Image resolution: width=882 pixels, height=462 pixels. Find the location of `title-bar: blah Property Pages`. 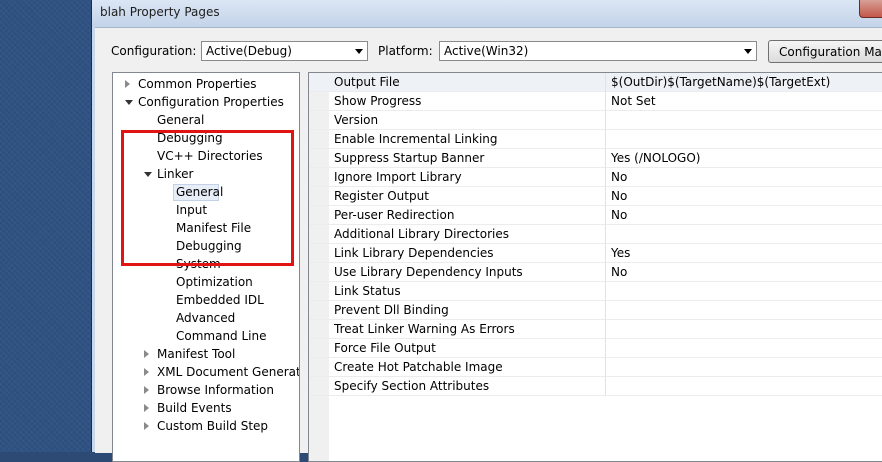

title-bar: blah Property Pages is located at coordinates (487, 13).